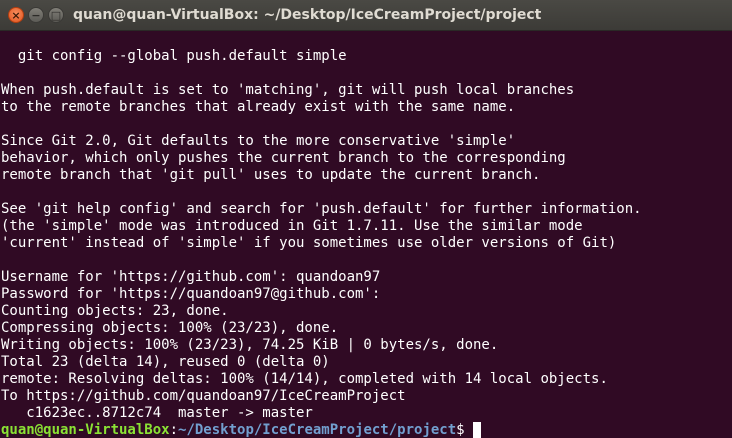 The width and height of the screenshot is (732, 438). I want to click on minimize-icon: −, so click(36, 15).